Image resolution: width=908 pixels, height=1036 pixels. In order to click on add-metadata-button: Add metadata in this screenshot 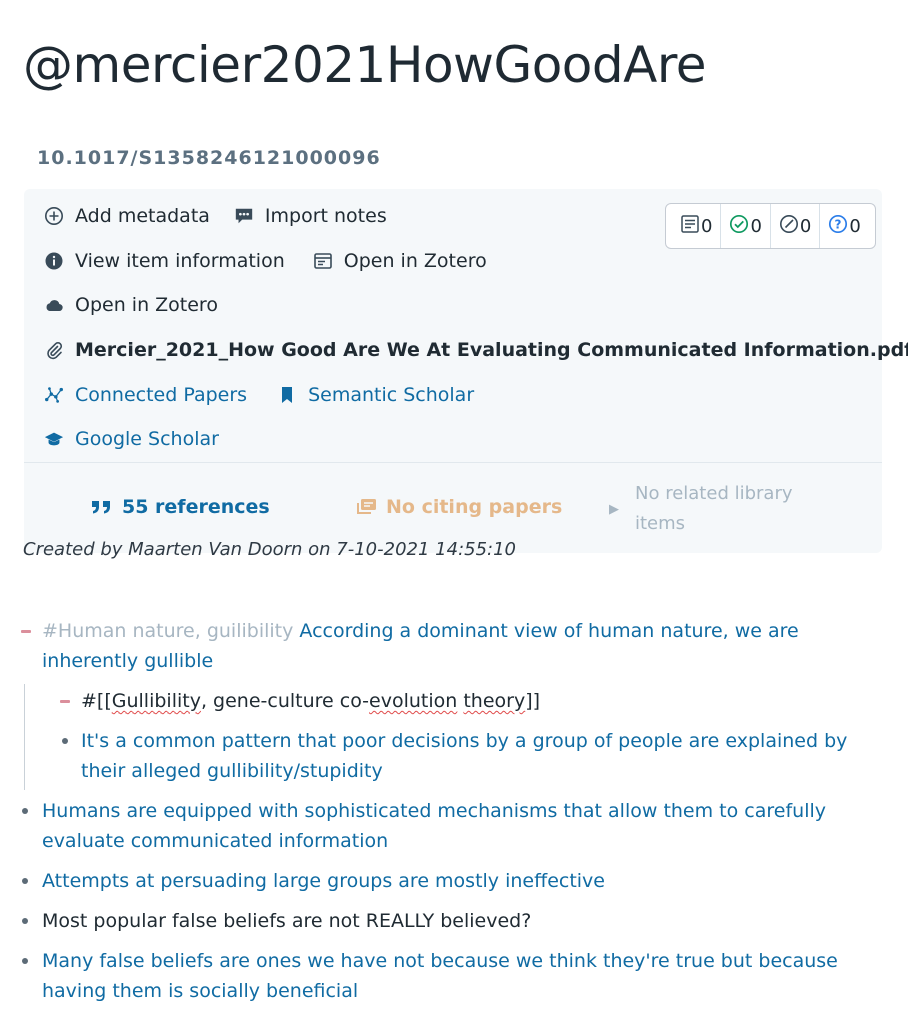, I will do `click(127, 216)`.